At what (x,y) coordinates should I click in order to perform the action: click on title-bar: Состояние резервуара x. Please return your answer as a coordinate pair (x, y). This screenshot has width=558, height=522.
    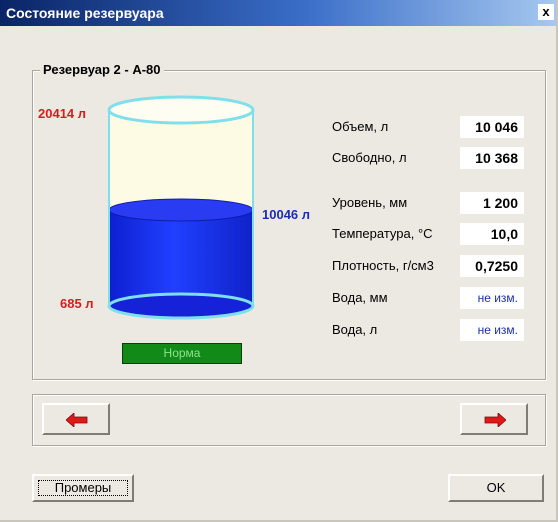
    Looking at the image, I should click on (278, 13).